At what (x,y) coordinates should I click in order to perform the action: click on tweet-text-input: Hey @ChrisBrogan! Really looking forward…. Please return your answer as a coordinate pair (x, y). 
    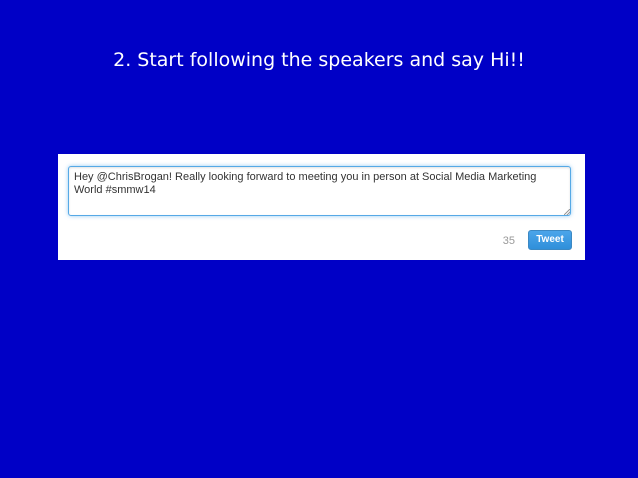
    Looking at the image, I should click on (319, 191).